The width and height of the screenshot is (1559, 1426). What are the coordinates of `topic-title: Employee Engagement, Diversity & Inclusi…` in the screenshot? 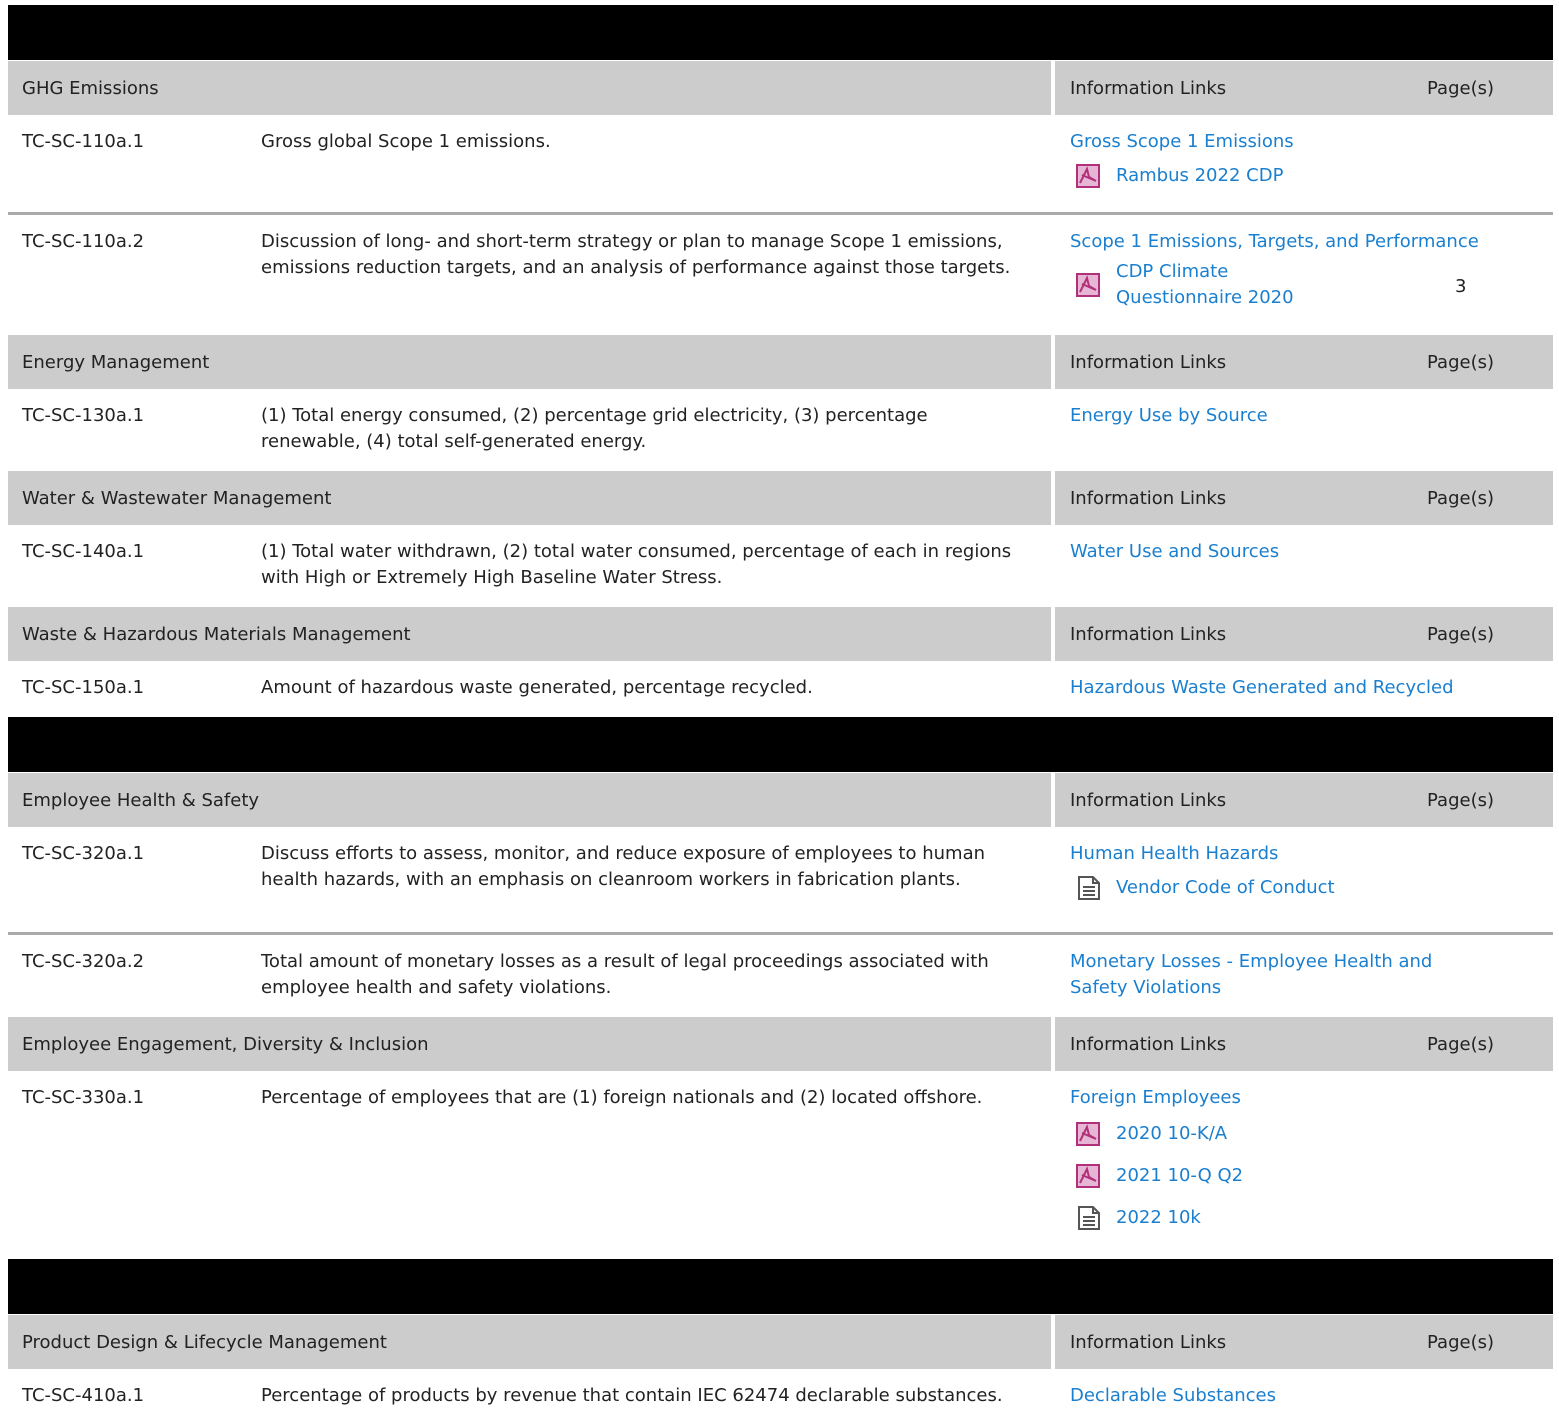 It's located at (225, 1044).